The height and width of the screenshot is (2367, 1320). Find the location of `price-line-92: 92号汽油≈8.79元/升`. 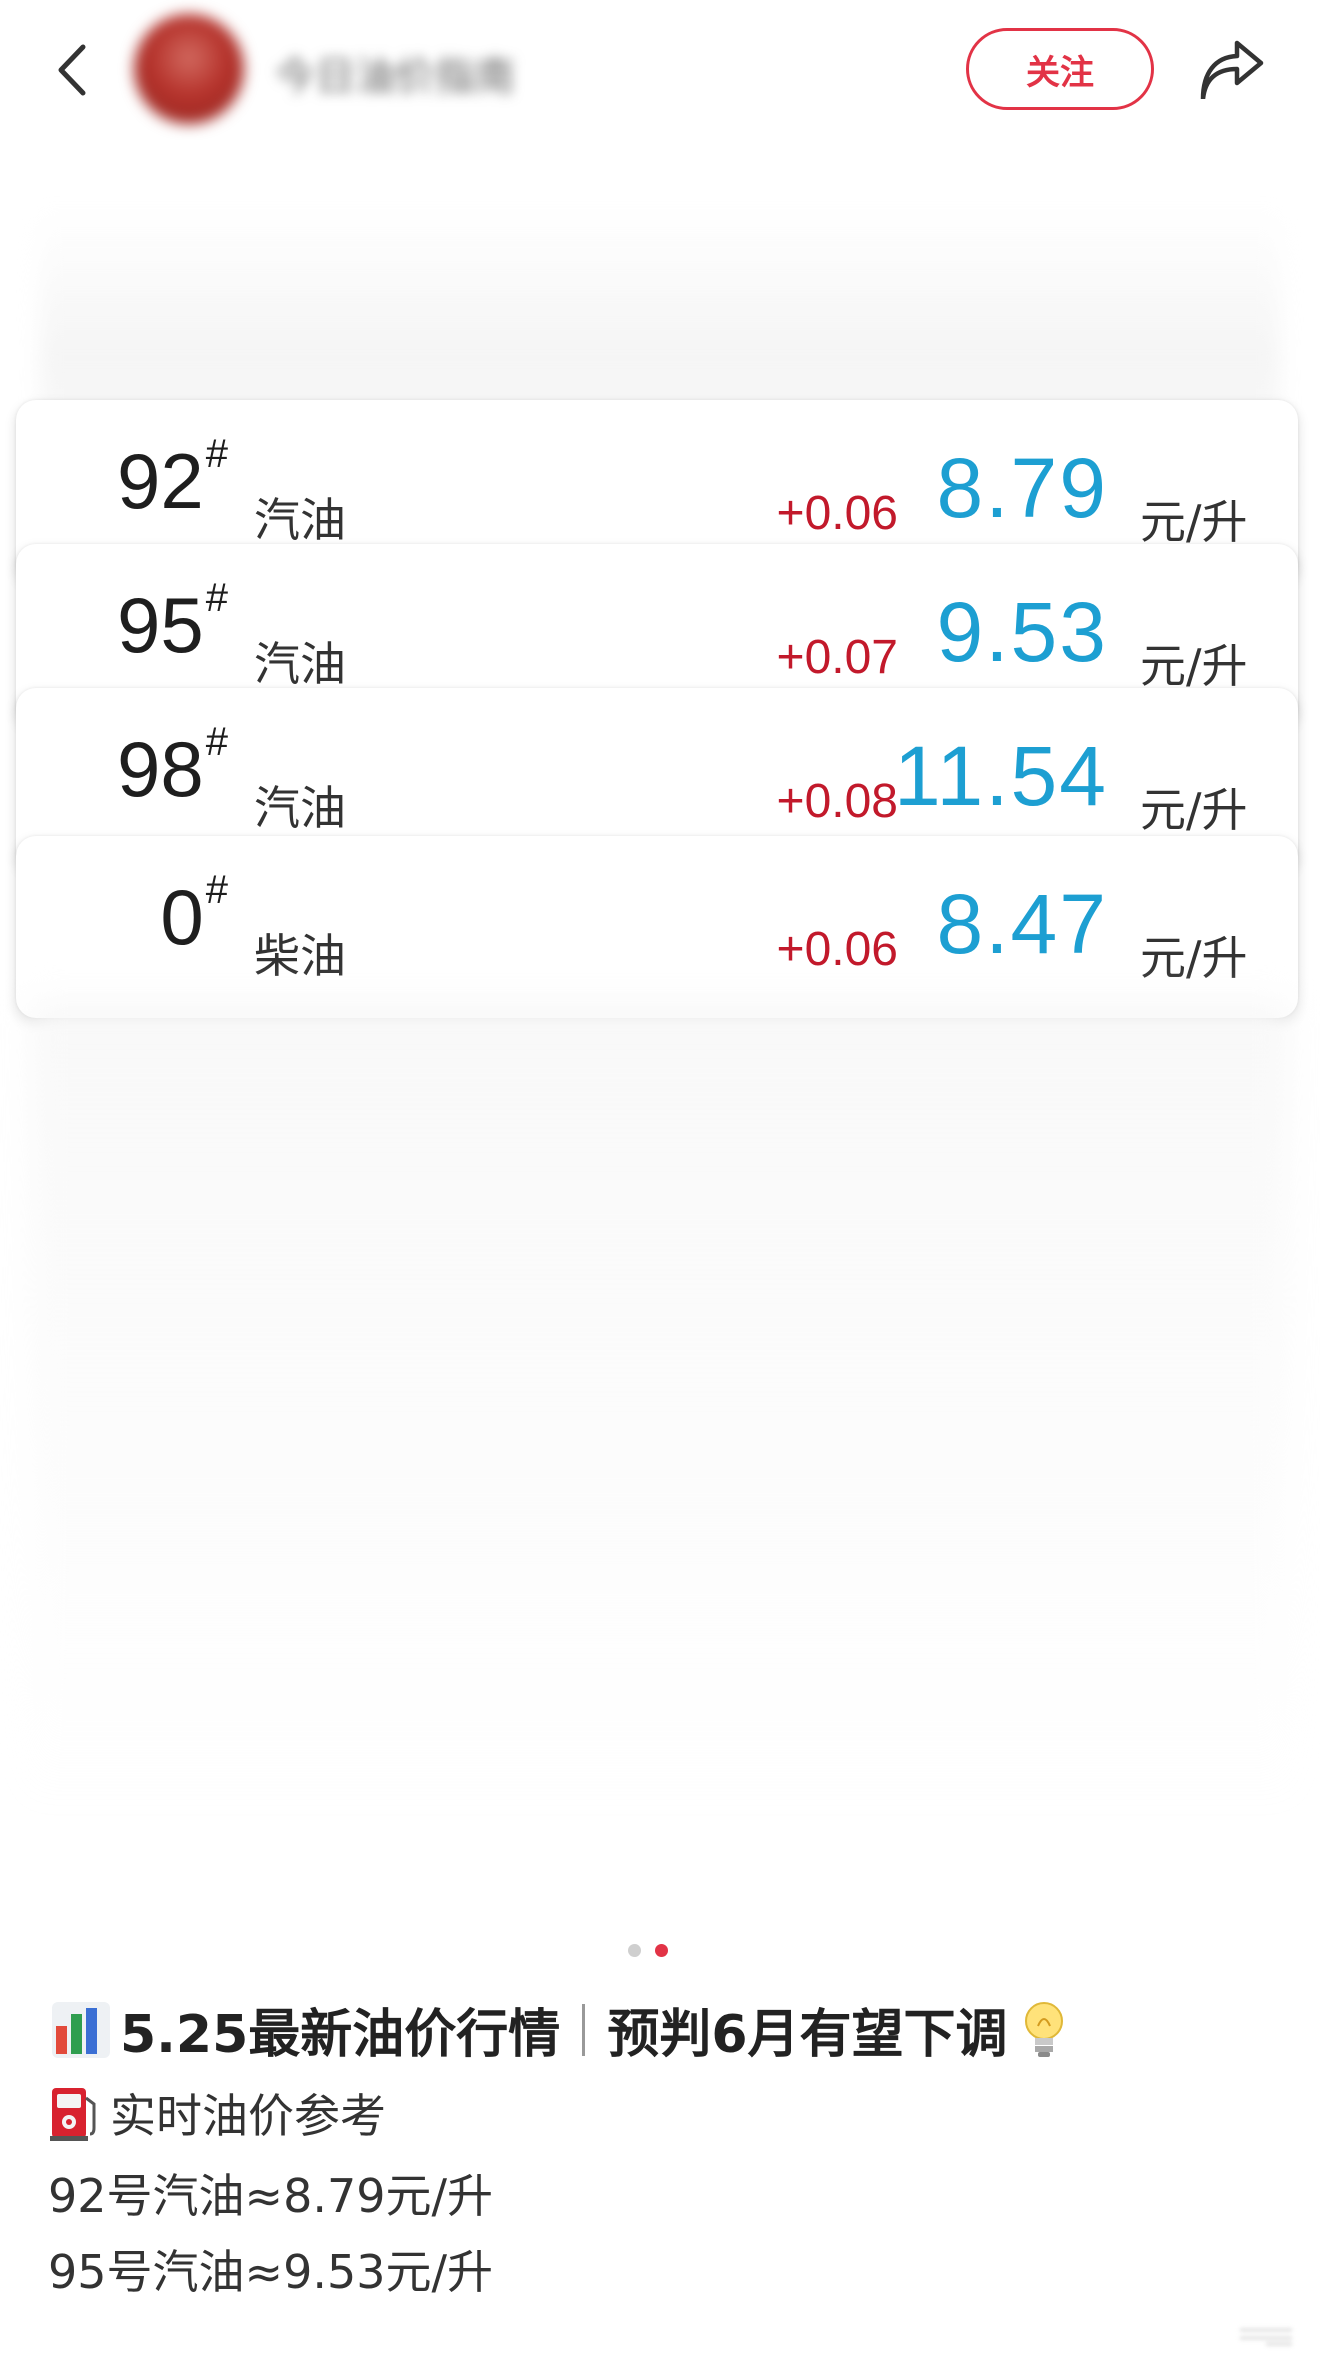

price-line-92: 92号汽油≈8.79元/升 is located at coordinates (270, 2196).